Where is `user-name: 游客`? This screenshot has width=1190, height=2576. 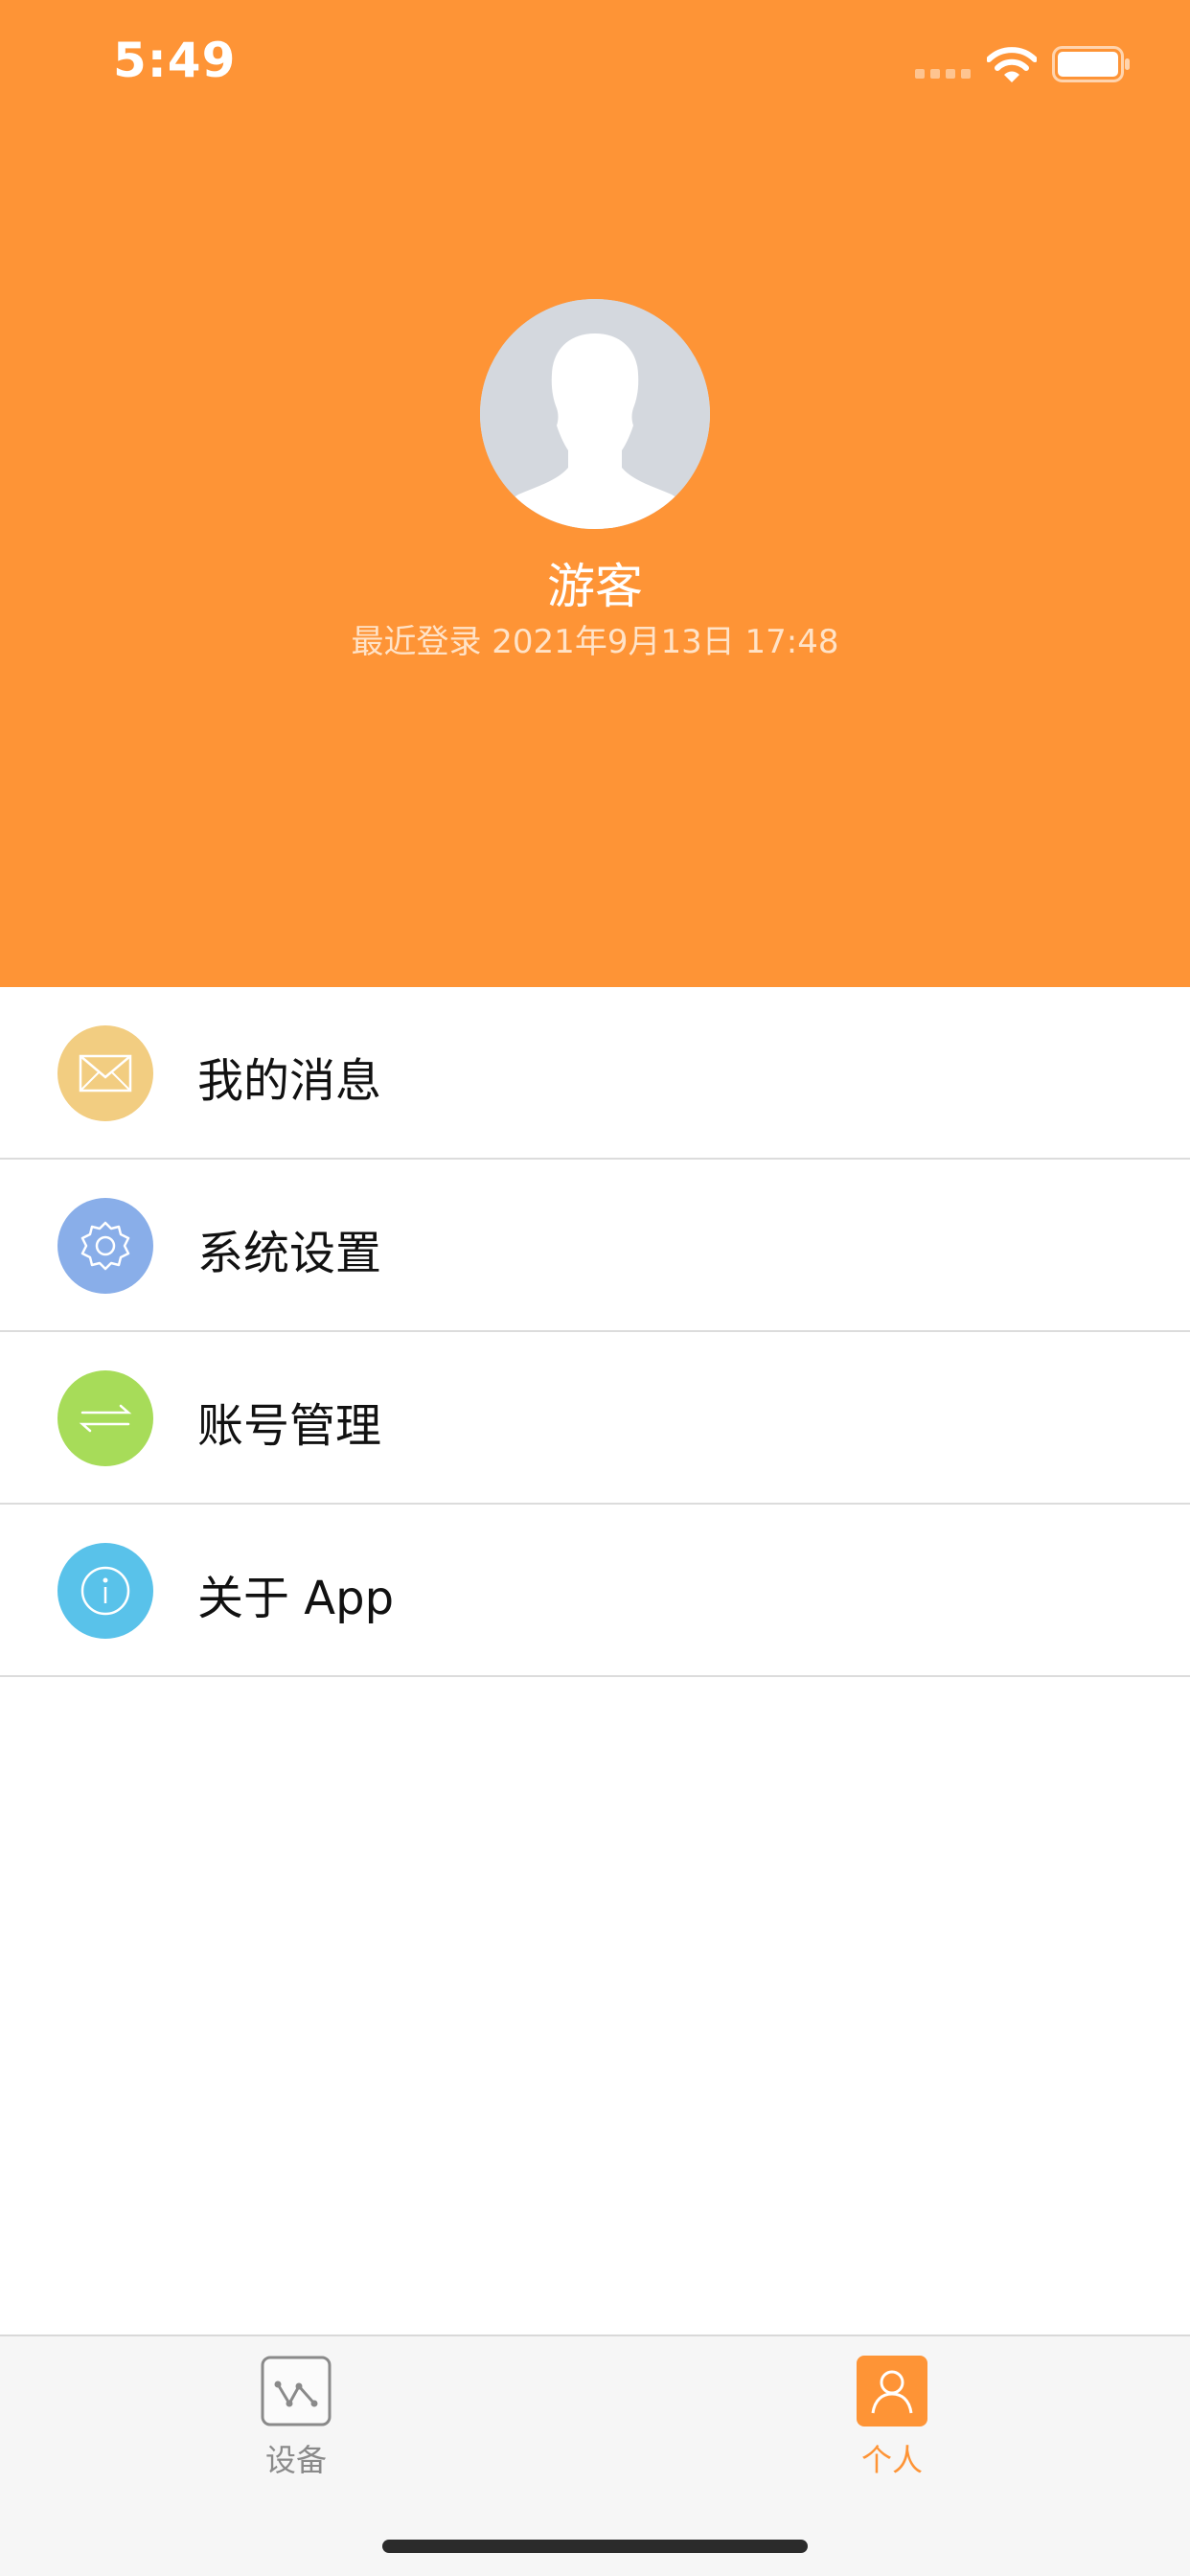
user-name: 游客 is located at coordinates (595, 586).